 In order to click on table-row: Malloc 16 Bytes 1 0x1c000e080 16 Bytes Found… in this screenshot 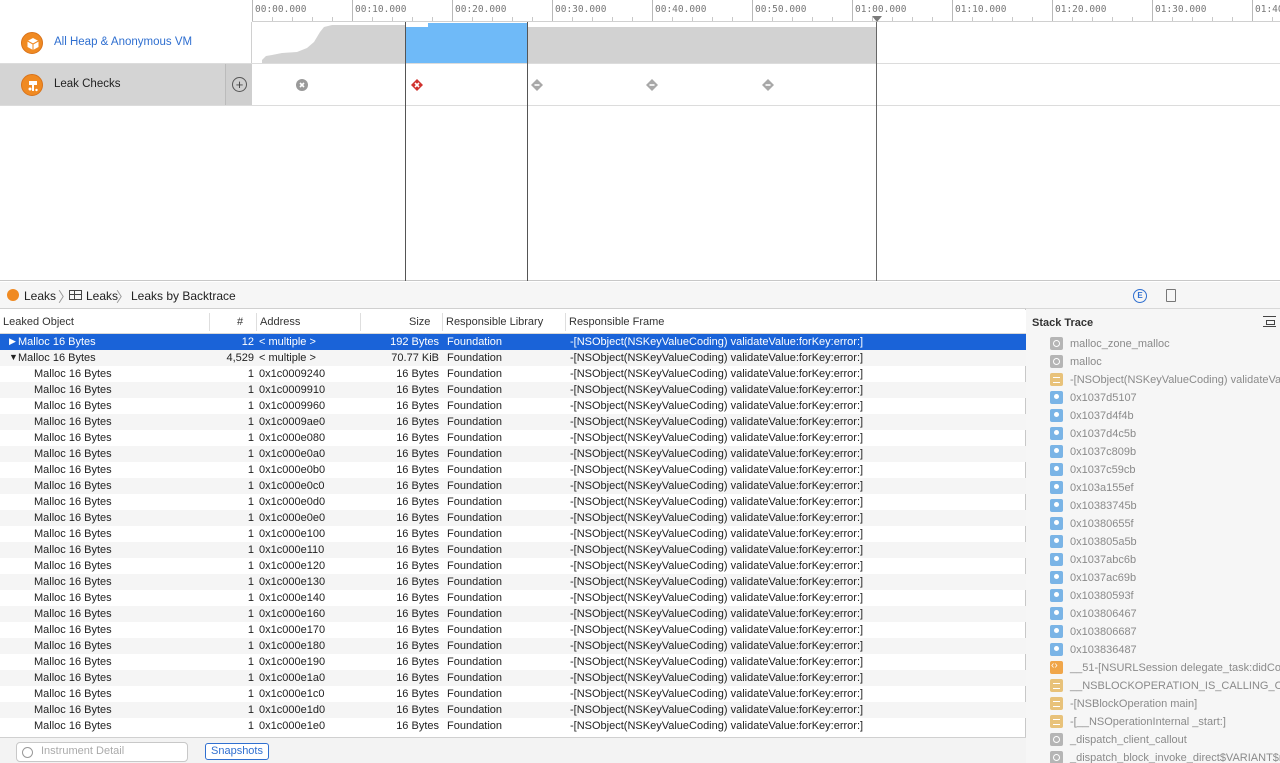, I will do `click(513, 438)`.